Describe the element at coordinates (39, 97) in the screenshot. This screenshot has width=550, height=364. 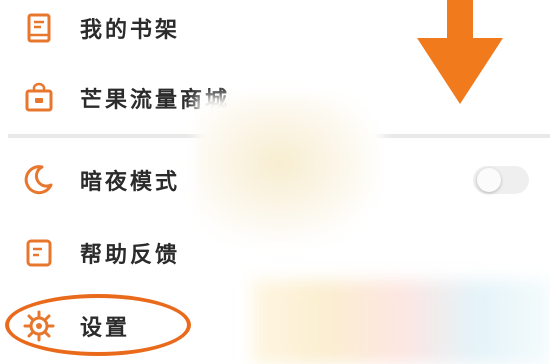
I see `shop-bag-icon` at that location.